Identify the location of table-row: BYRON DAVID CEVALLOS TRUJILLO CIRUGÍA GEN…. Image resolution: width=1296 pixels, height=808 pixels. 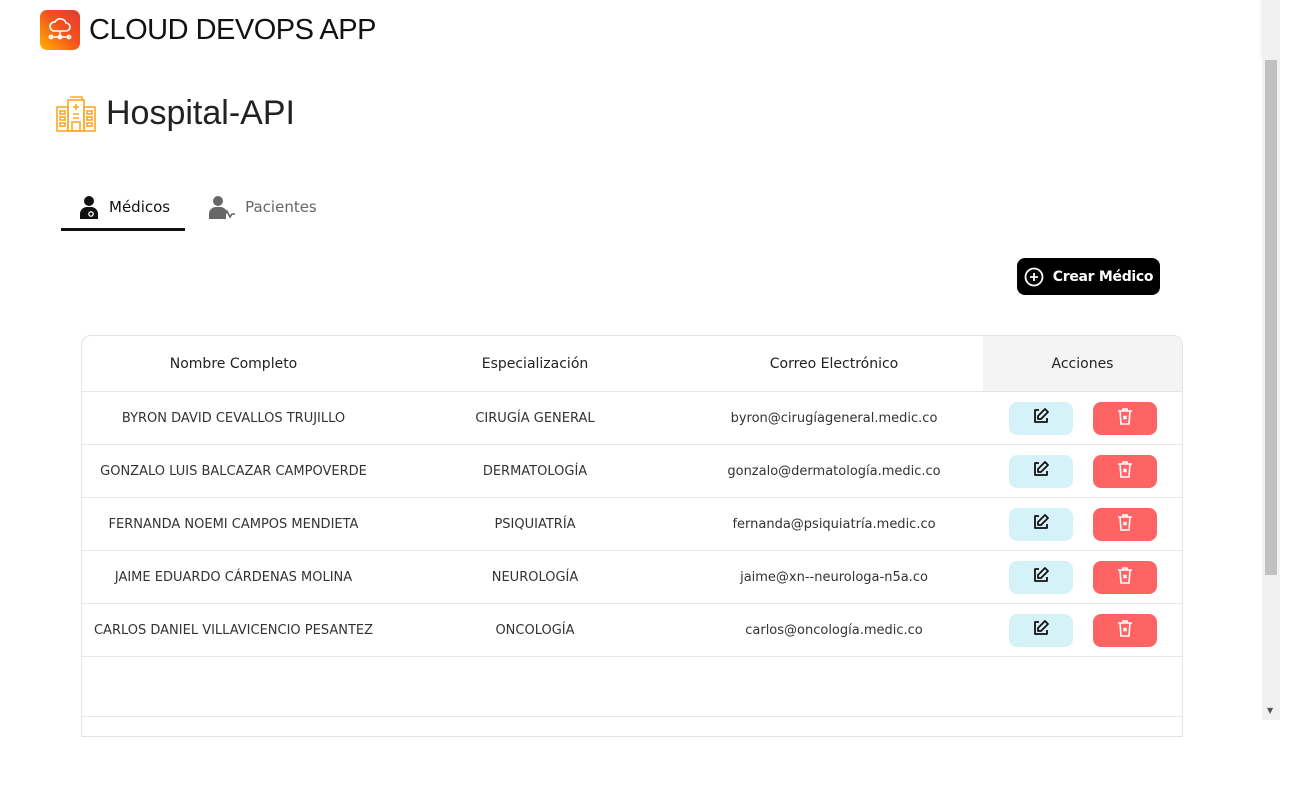
(632, 418).